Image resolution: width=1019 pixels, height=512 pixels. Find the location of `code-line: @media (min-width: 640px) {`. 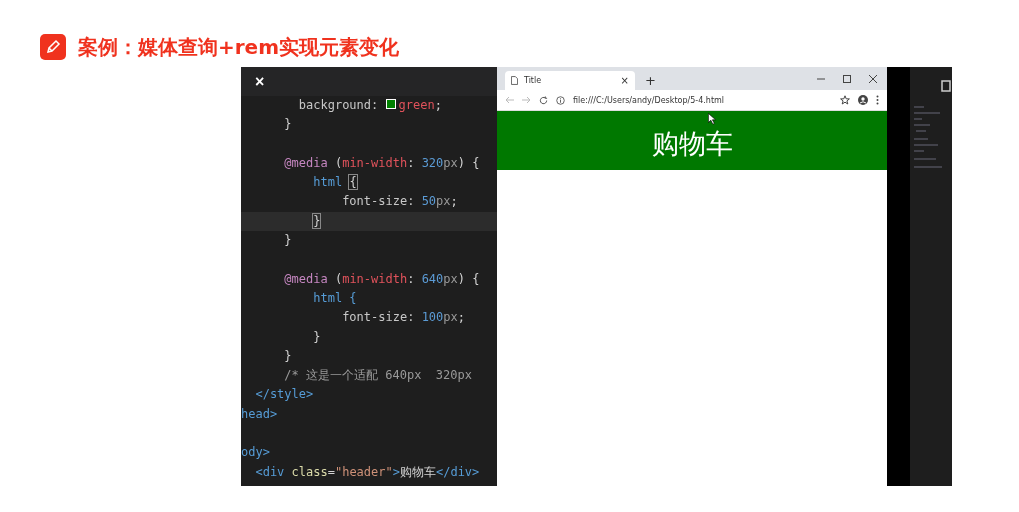

code-line: @media (min-width: 640px) { is located at coordinates (382, 279).